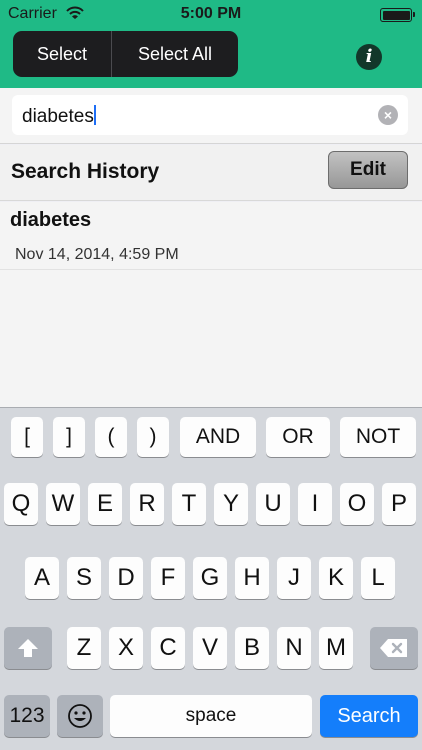 This screenshot has height=750, width=422. What do you see at coordinates (368, 170) in the screenshot?
I see `edit-button: Edit` at bounding box center [368, 170].